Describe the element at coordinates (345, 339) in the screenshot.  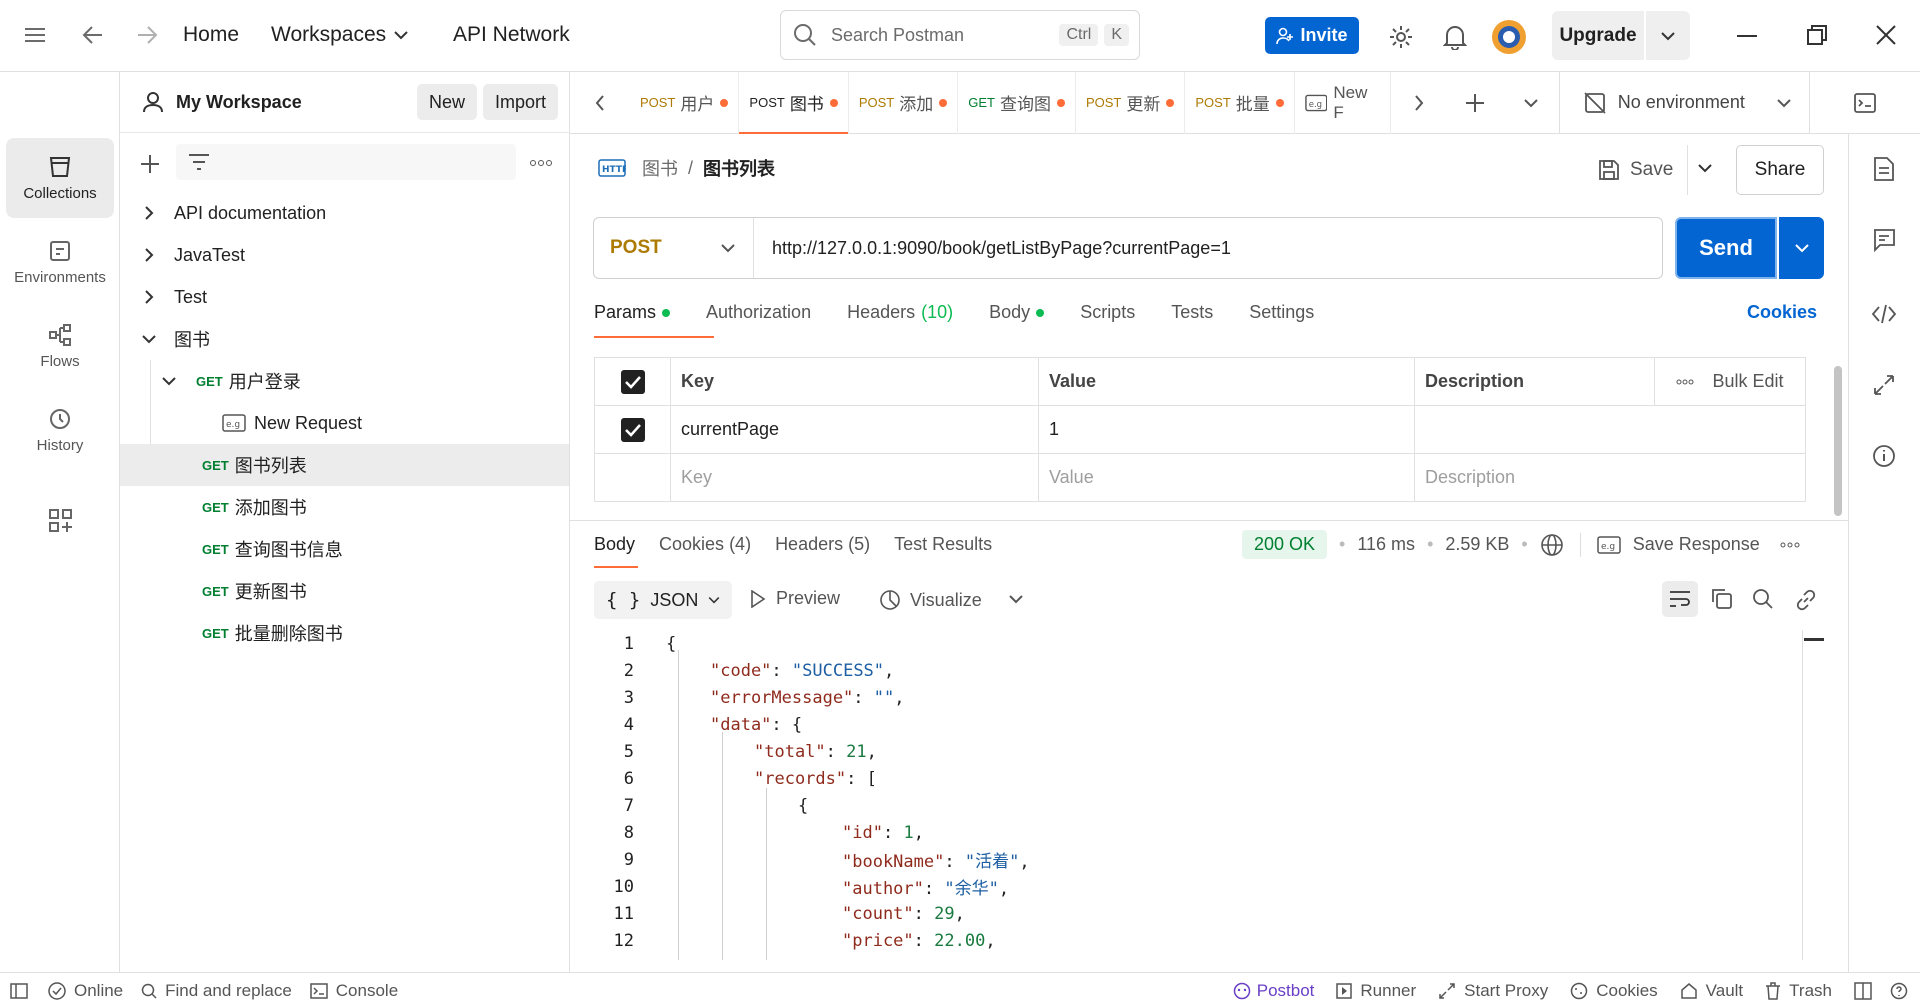
I see `tree-item-books: 图书` at that location.